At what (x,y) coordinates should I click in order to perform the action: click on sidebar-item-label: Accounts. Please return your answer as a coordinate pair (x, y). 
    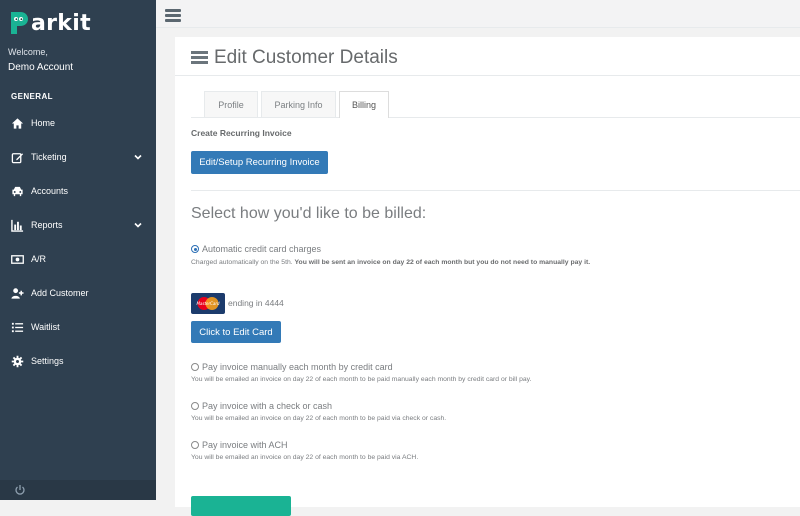
    Looking at the image, I should click on (50, 191).